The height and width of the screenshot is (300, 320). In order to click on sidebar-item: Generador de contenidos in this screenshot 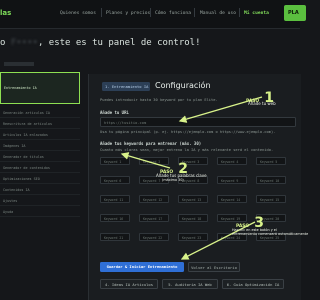, I will do `click(40, 168)`.